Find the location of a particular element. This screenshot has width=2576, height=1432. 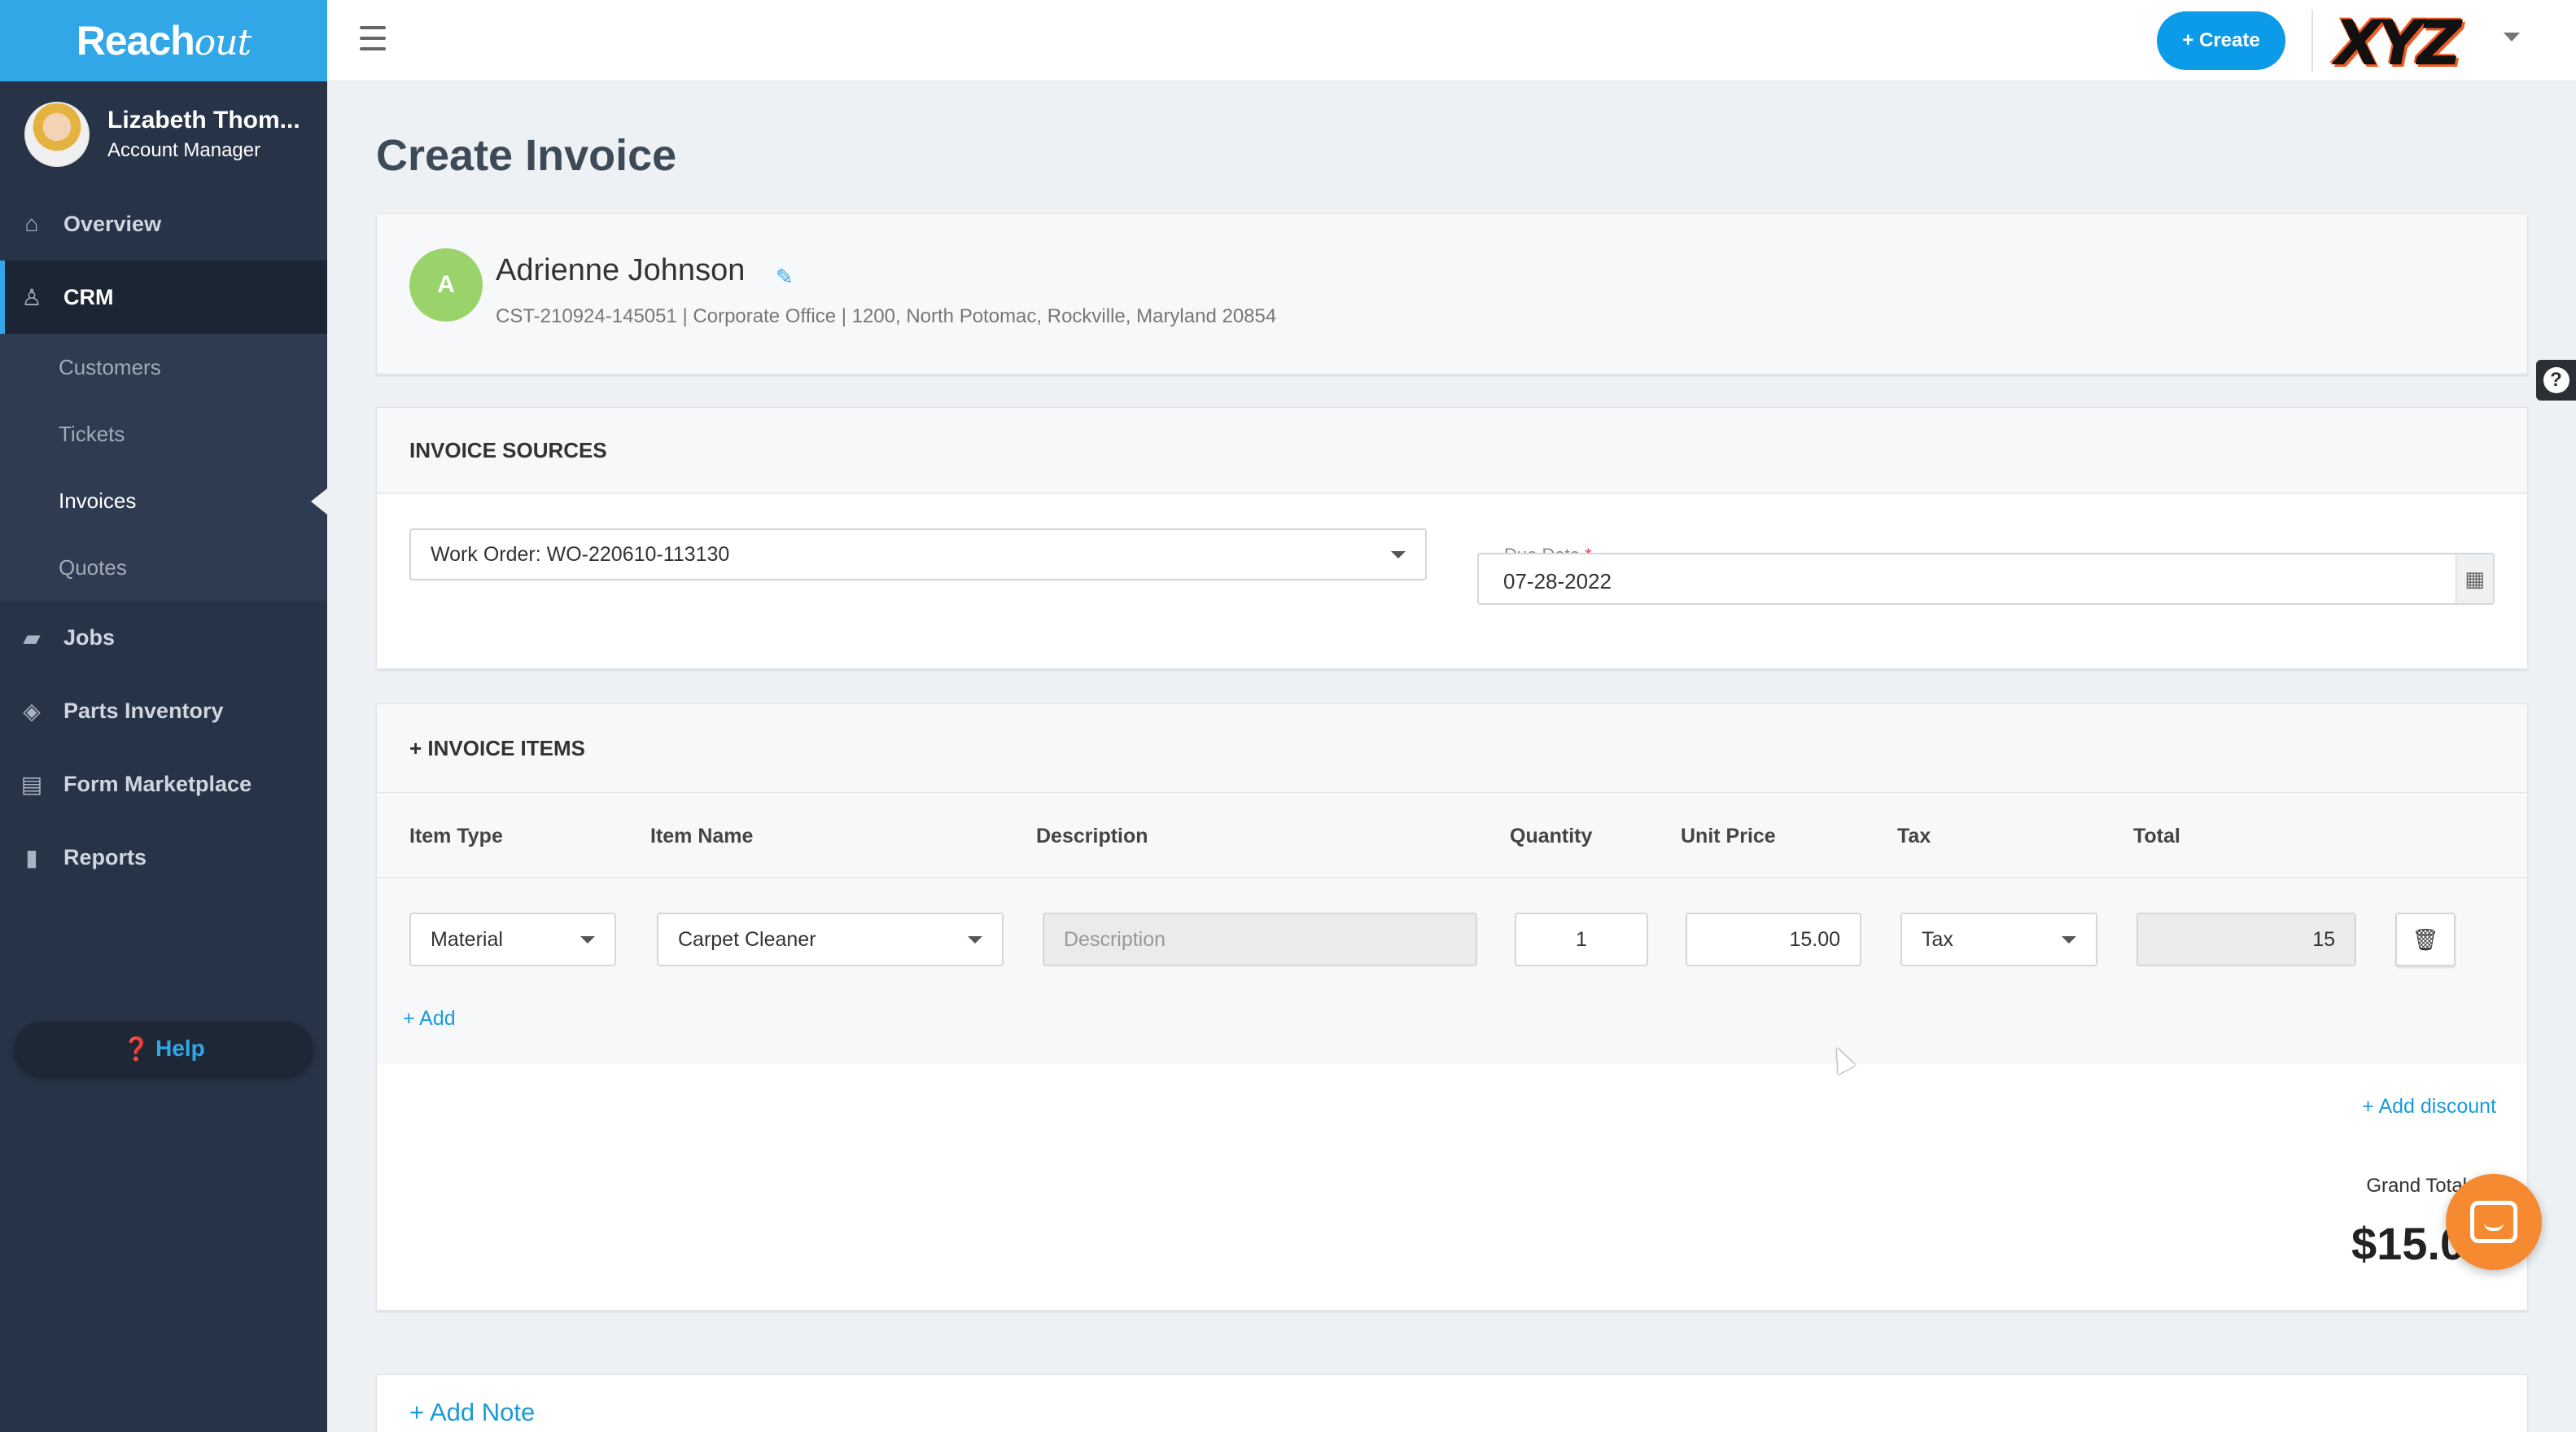

sidebar-item-label: Overview is located at coordinates (113, 223).